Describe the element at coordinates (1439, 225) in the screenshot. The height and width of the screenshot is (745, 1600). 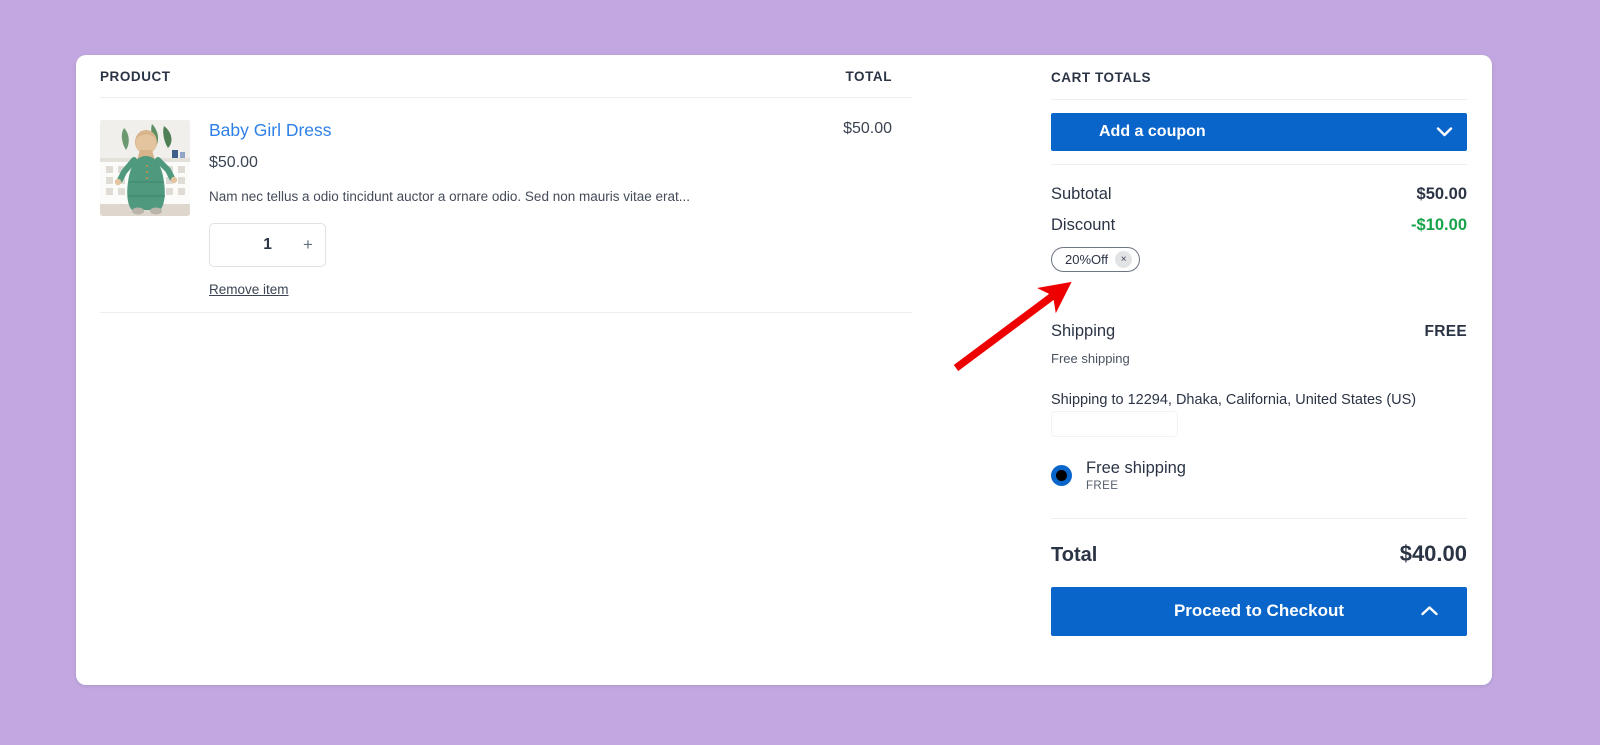
I see `discount-value: -$10.00` at that location.